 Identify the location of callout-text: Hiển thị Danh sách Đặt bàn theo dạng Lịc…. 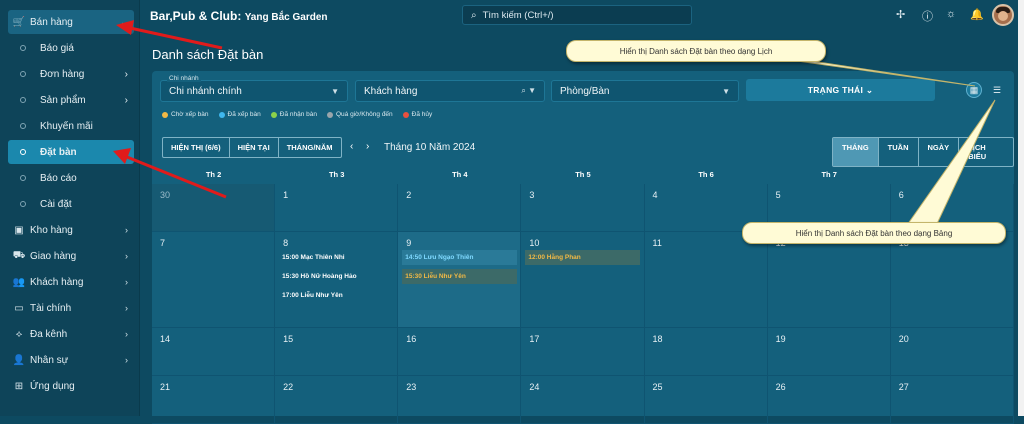
(696, 51).